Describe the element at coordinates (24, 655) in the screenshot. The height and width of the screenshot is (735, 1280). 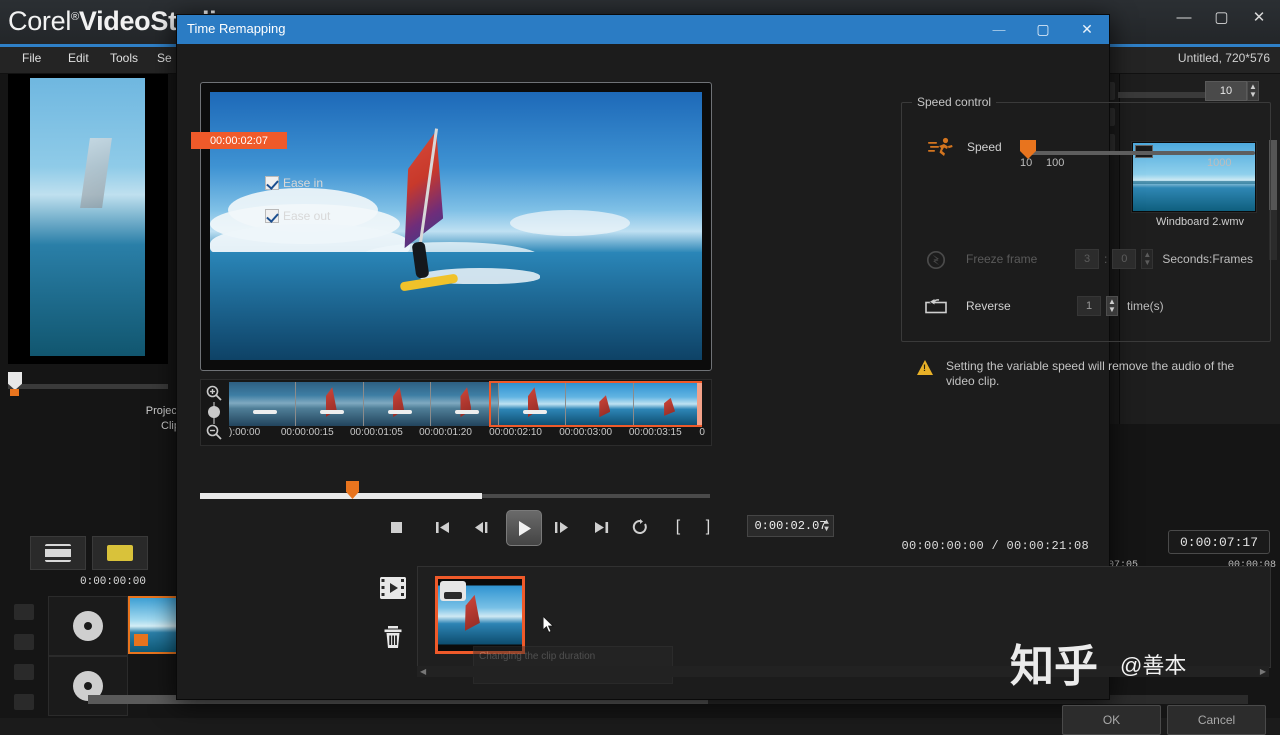
I see `track-lock-rail` at that location.